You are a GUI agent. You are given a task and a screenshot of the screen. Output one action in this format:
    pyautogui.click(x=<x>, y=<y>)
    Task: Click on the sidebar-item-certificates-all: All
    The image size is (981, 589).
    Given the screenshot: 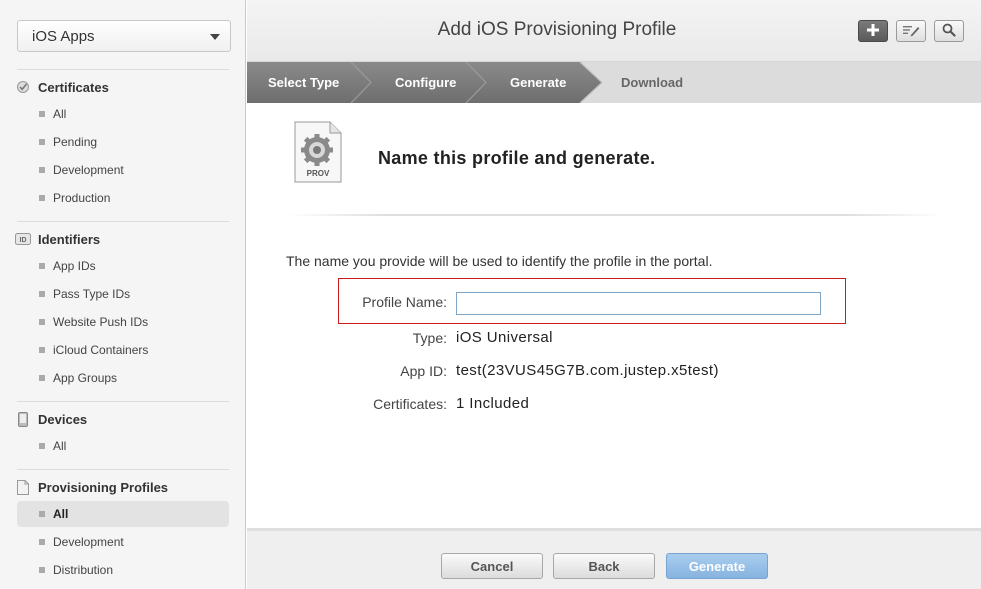 What is the action you would take?
    pyautogui.click(x=123, y=114)
    